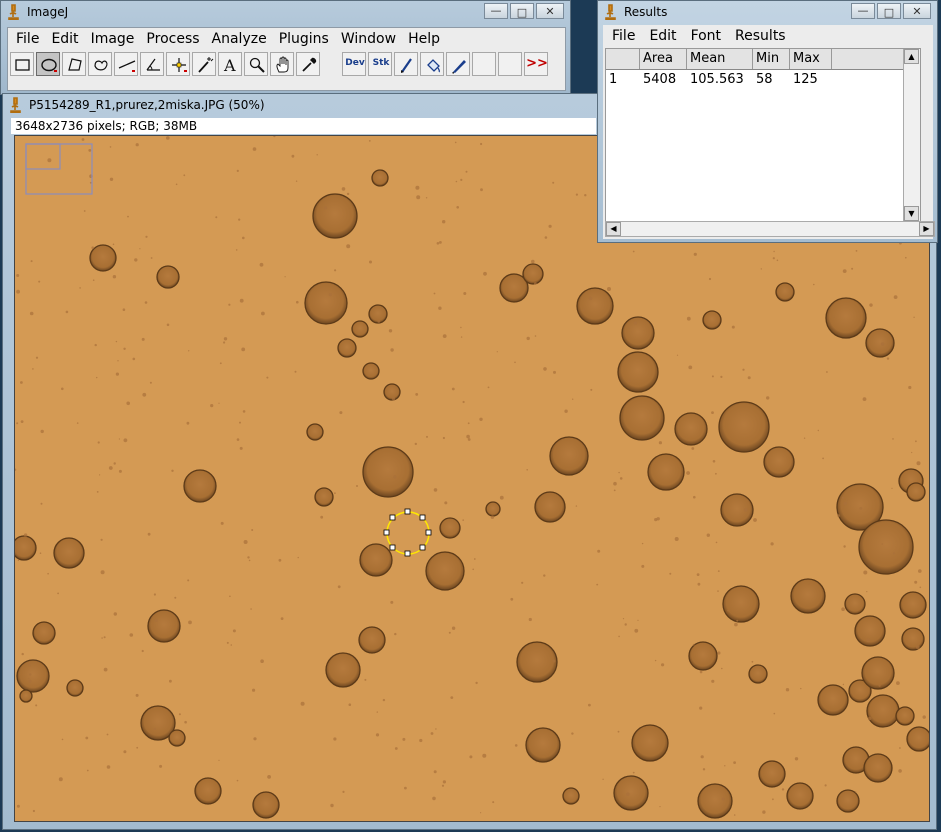 This screenshot has width=941, height=832. I want to click on point-tool, so click(178, 64).